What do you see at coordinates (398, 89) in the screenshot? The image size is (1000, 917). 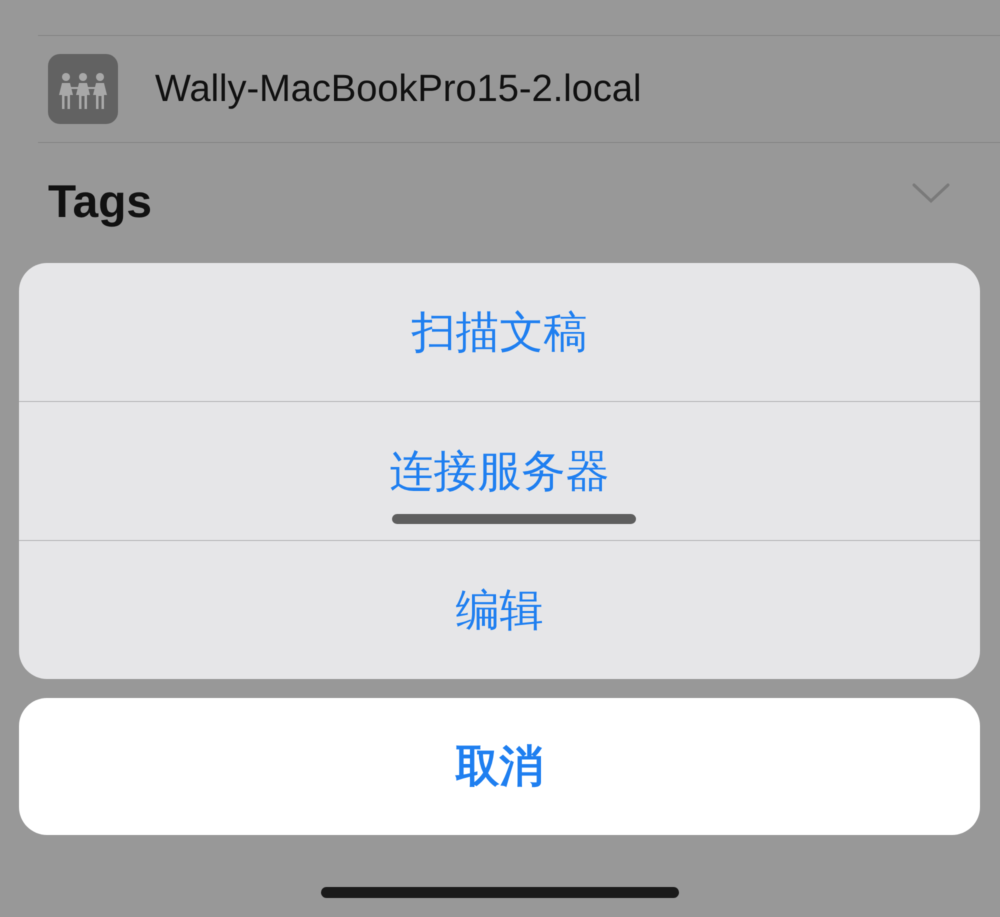 I see `server-name: Wally-MacBookPro15-2.local` at bounding box center [398, 89].